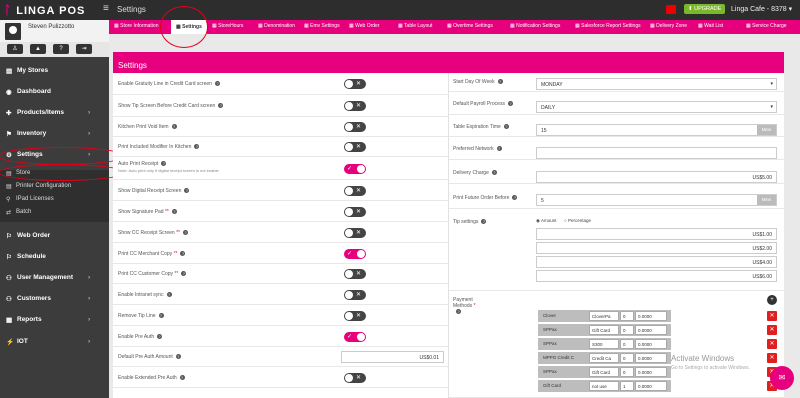  What do you see at coordinates (276, 26) in the screenshot?
I see `tab-denomination: ▦ Denomination` at bounding box center [276, 26].